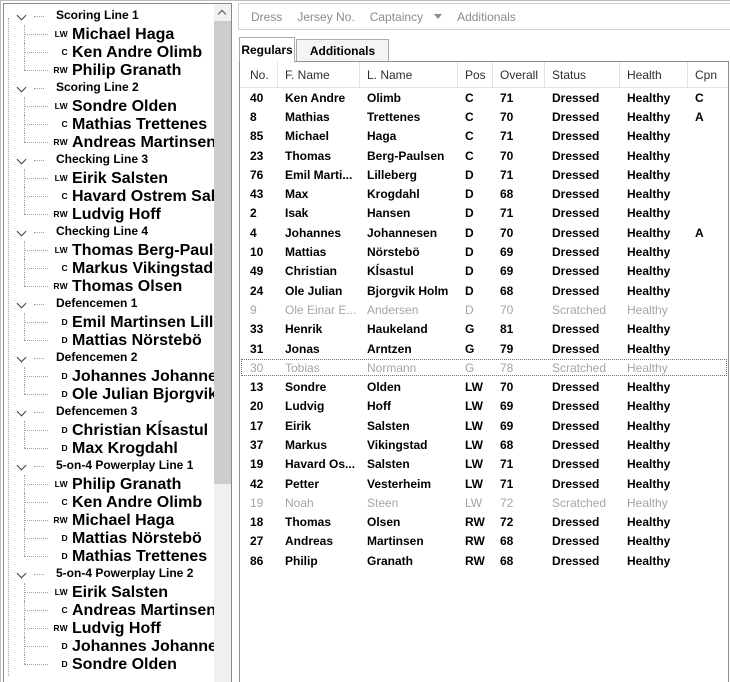 The height and width of the screenshot is (682, 730). Describe the element at coordinates (222, 12) in the screenshot. I see `scroll-up-button` at that location.